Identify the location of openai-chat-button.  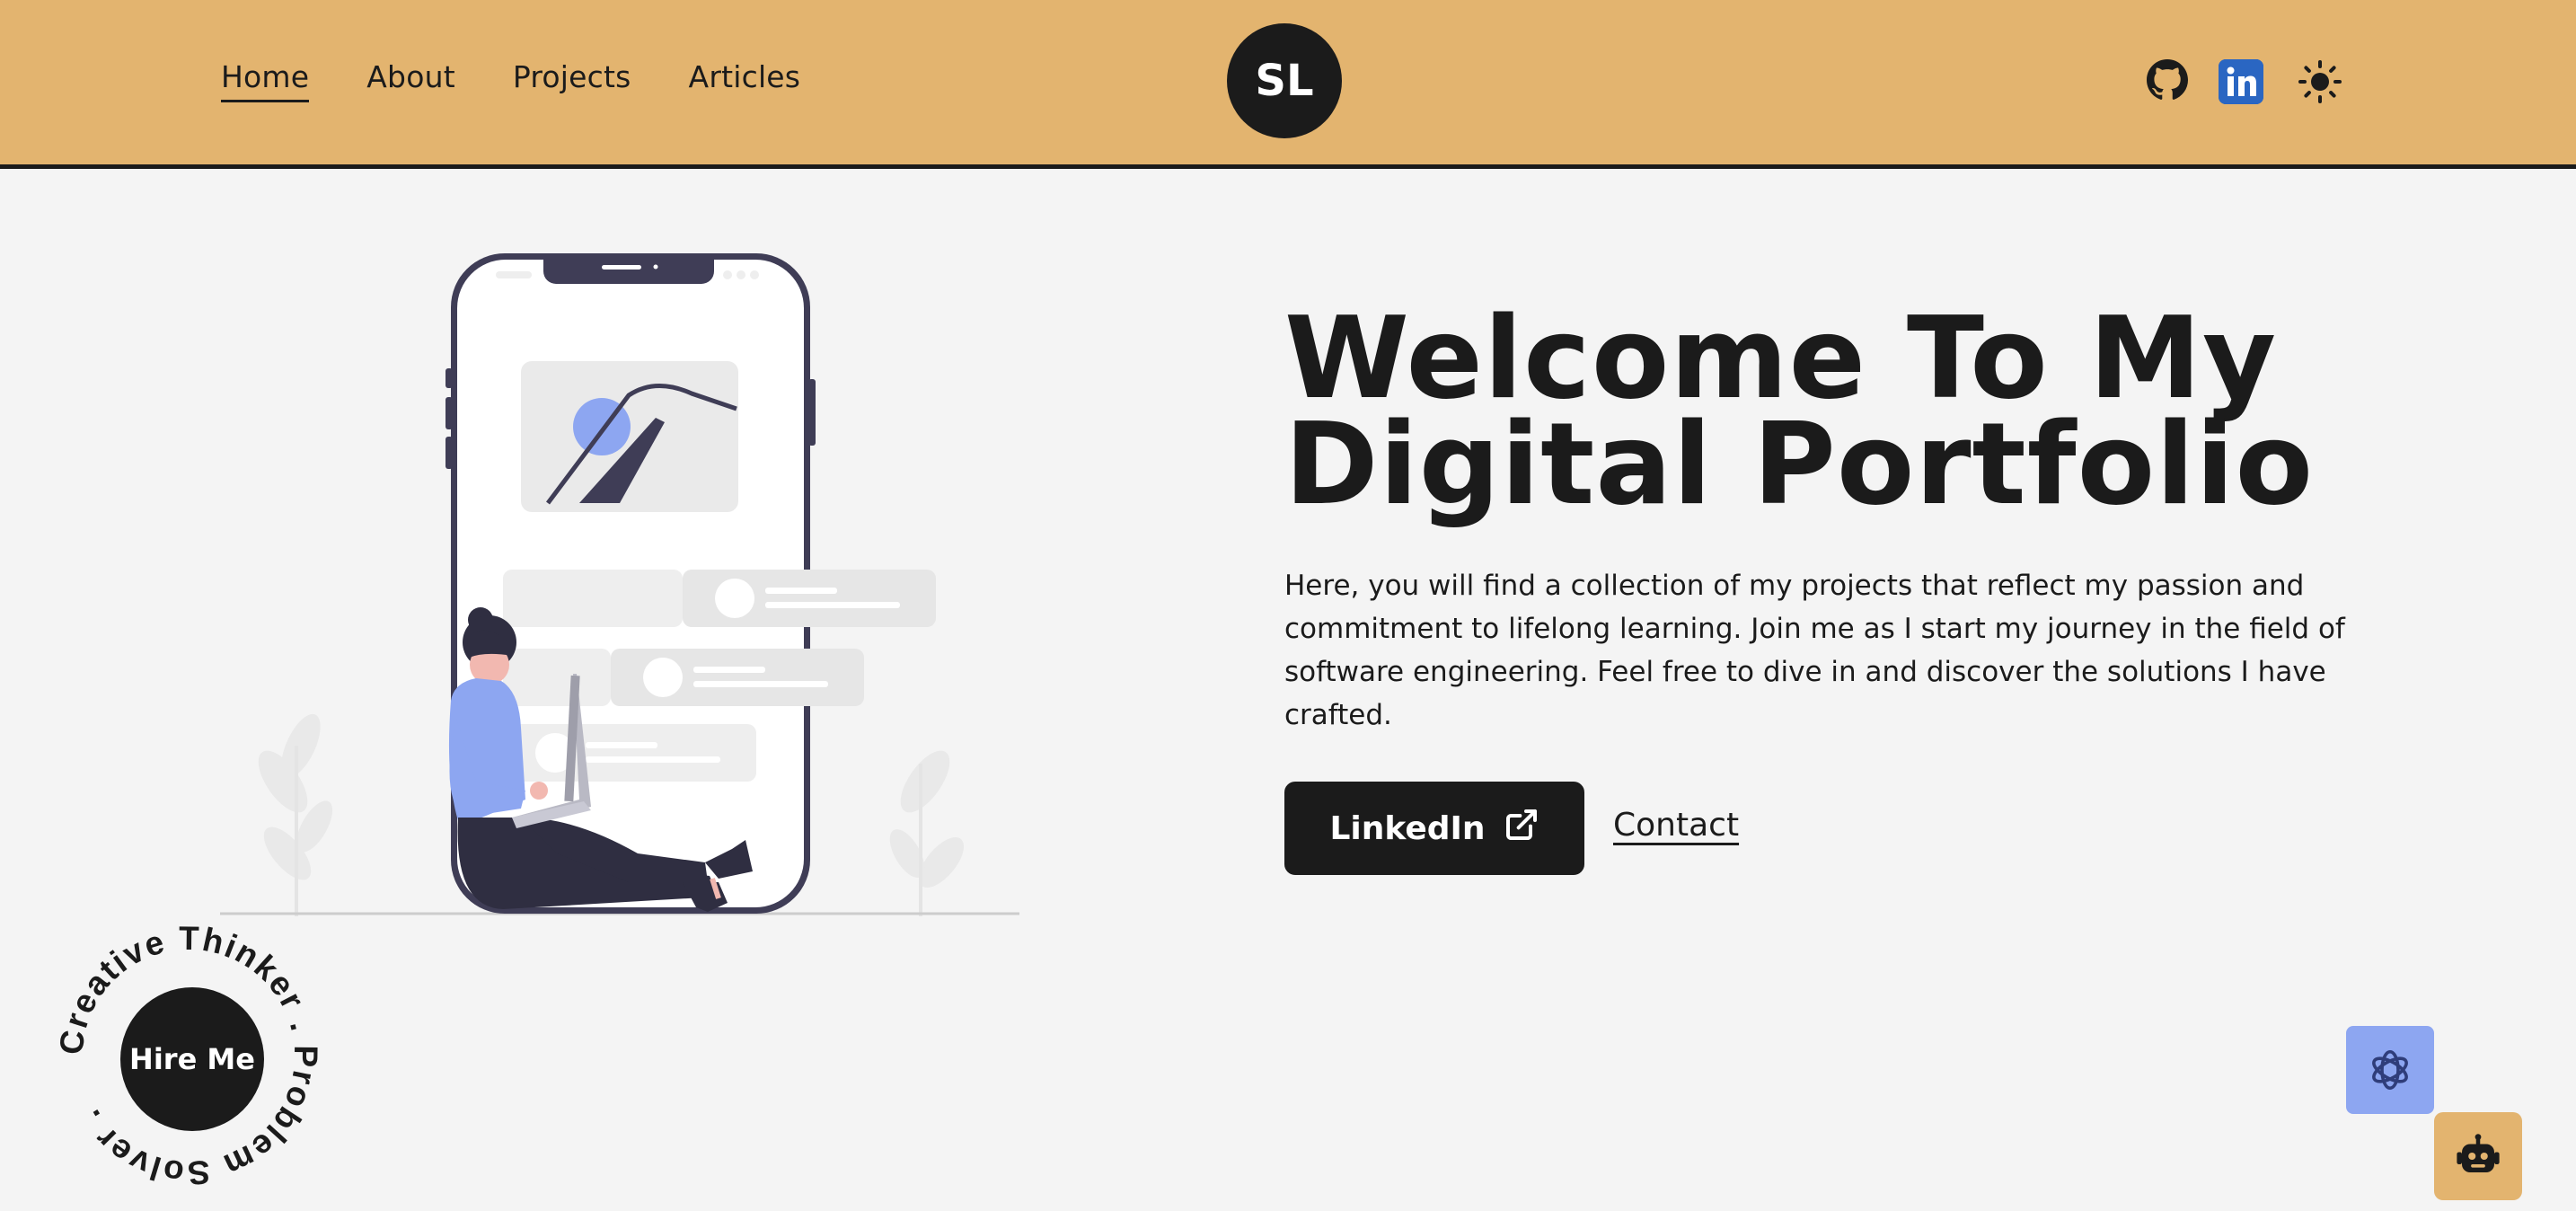
(2390, 1070).